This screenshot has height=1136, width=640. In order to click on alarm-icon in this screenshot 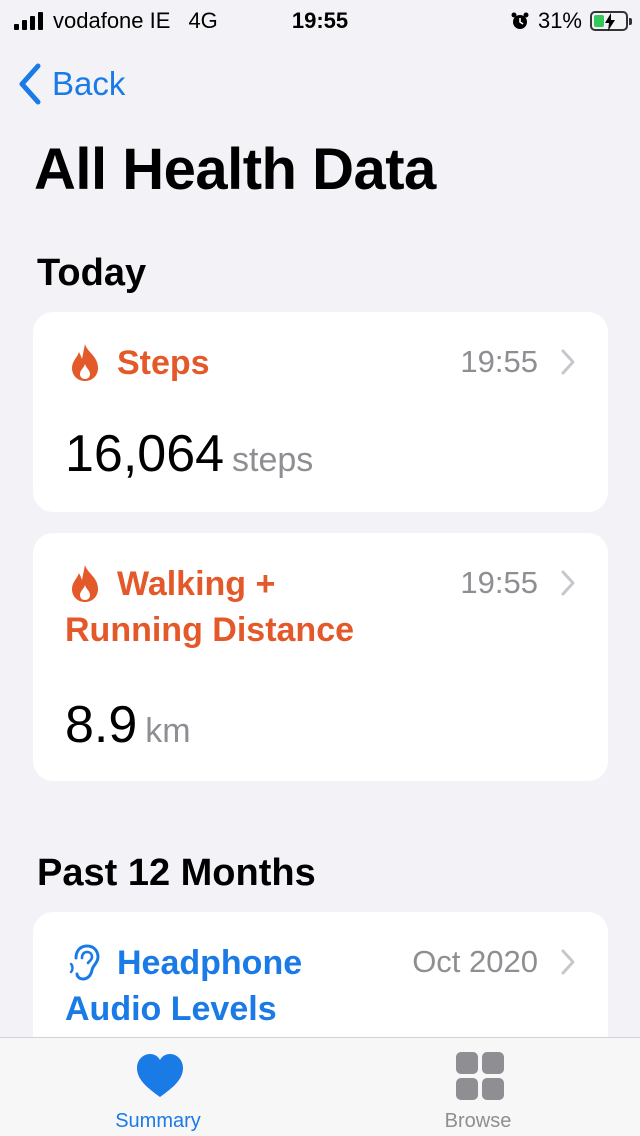, I will do `click(520, 20)`.